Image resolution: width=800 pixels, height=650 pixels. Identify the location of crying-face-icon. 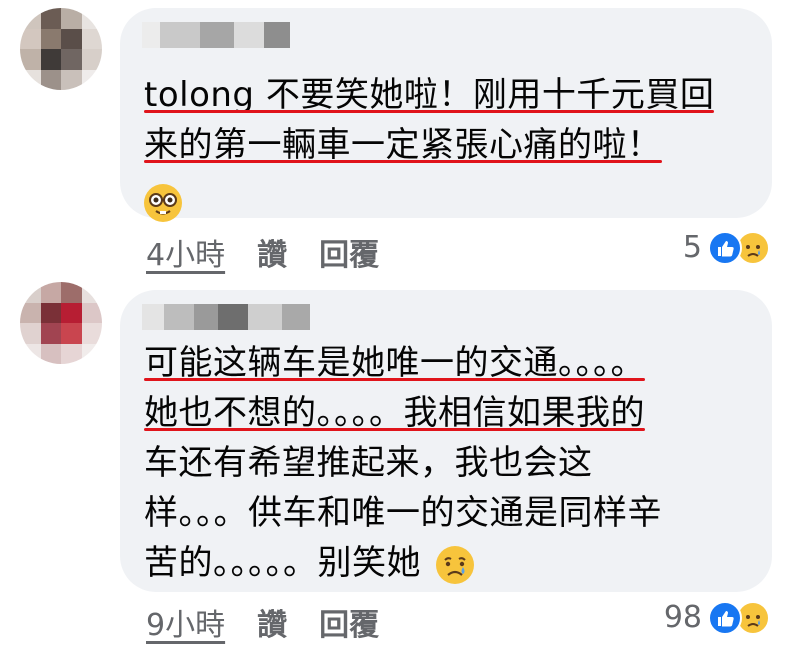
(455, 564).